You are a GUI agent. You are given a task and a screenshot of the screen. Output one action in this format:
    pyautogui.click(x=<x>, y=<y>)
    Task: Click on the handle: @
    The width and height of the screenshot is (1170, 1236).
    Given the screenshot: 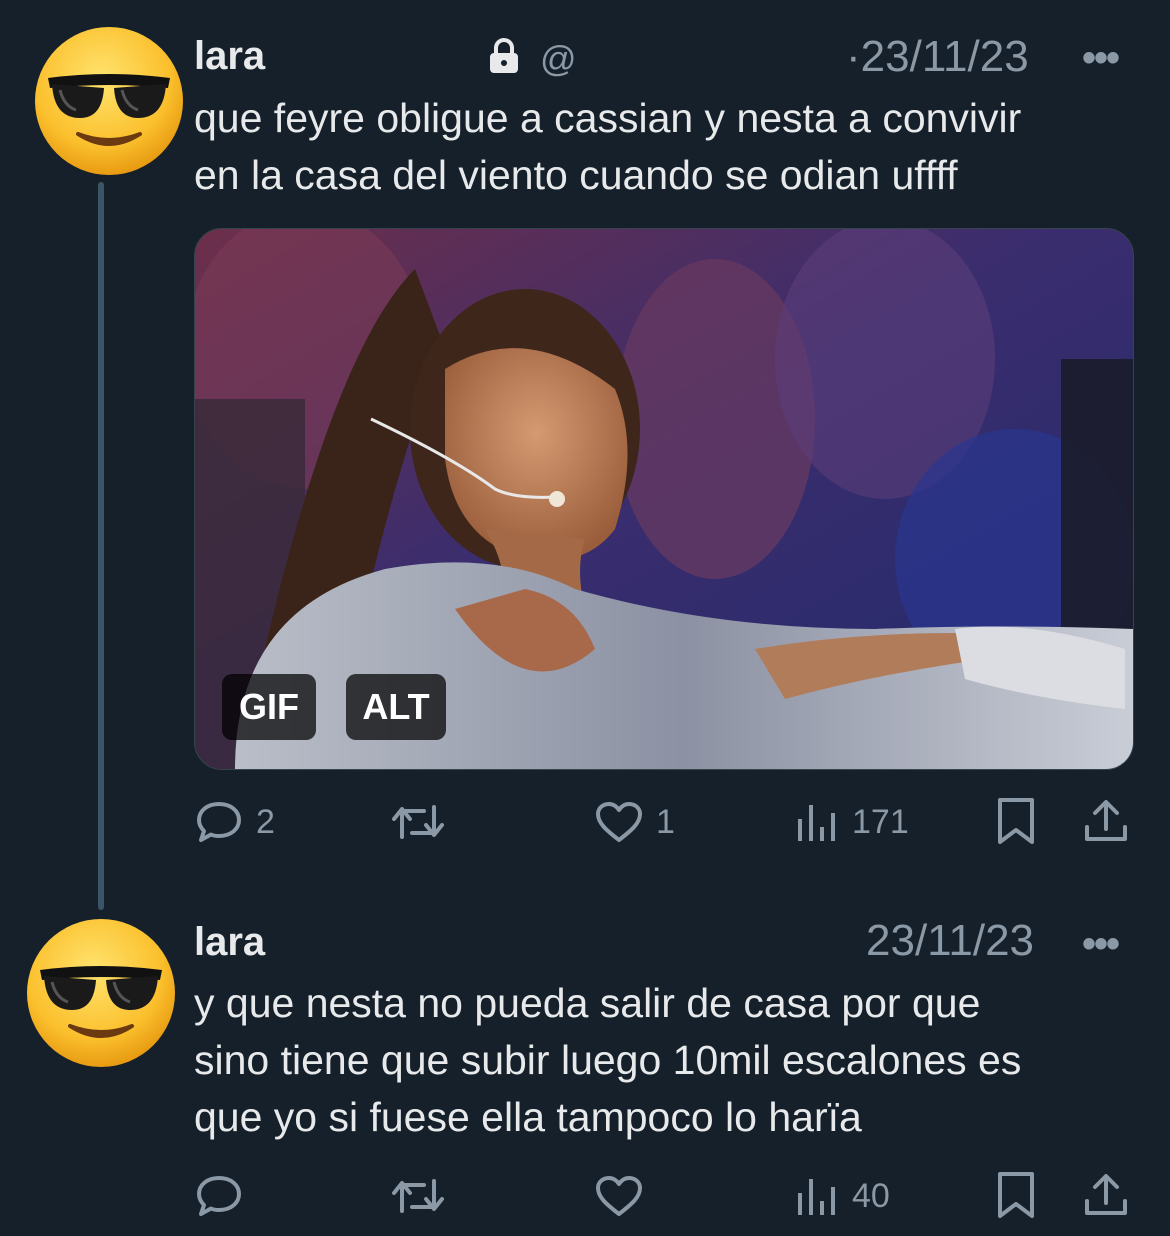 What is the action you would take?
    pyautogui.click(x=558, y=59)
    